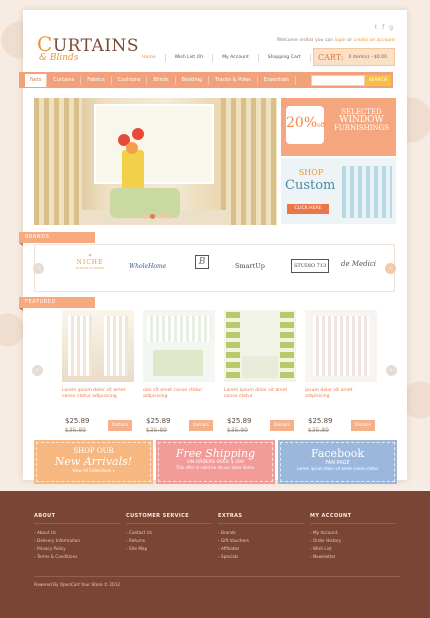 Image resolution: width=430 pixels, height=618 pixels. I want to click on twitter-icon: t, so click(376, 27).